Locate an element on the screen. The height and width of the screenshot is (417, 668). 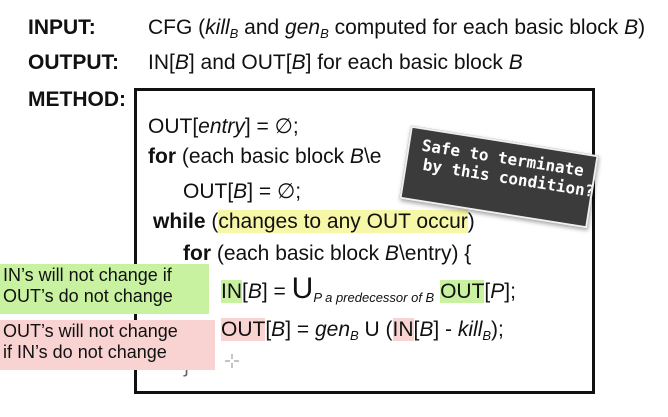
input-label: INPUT: is located at coordinates (62, 27).